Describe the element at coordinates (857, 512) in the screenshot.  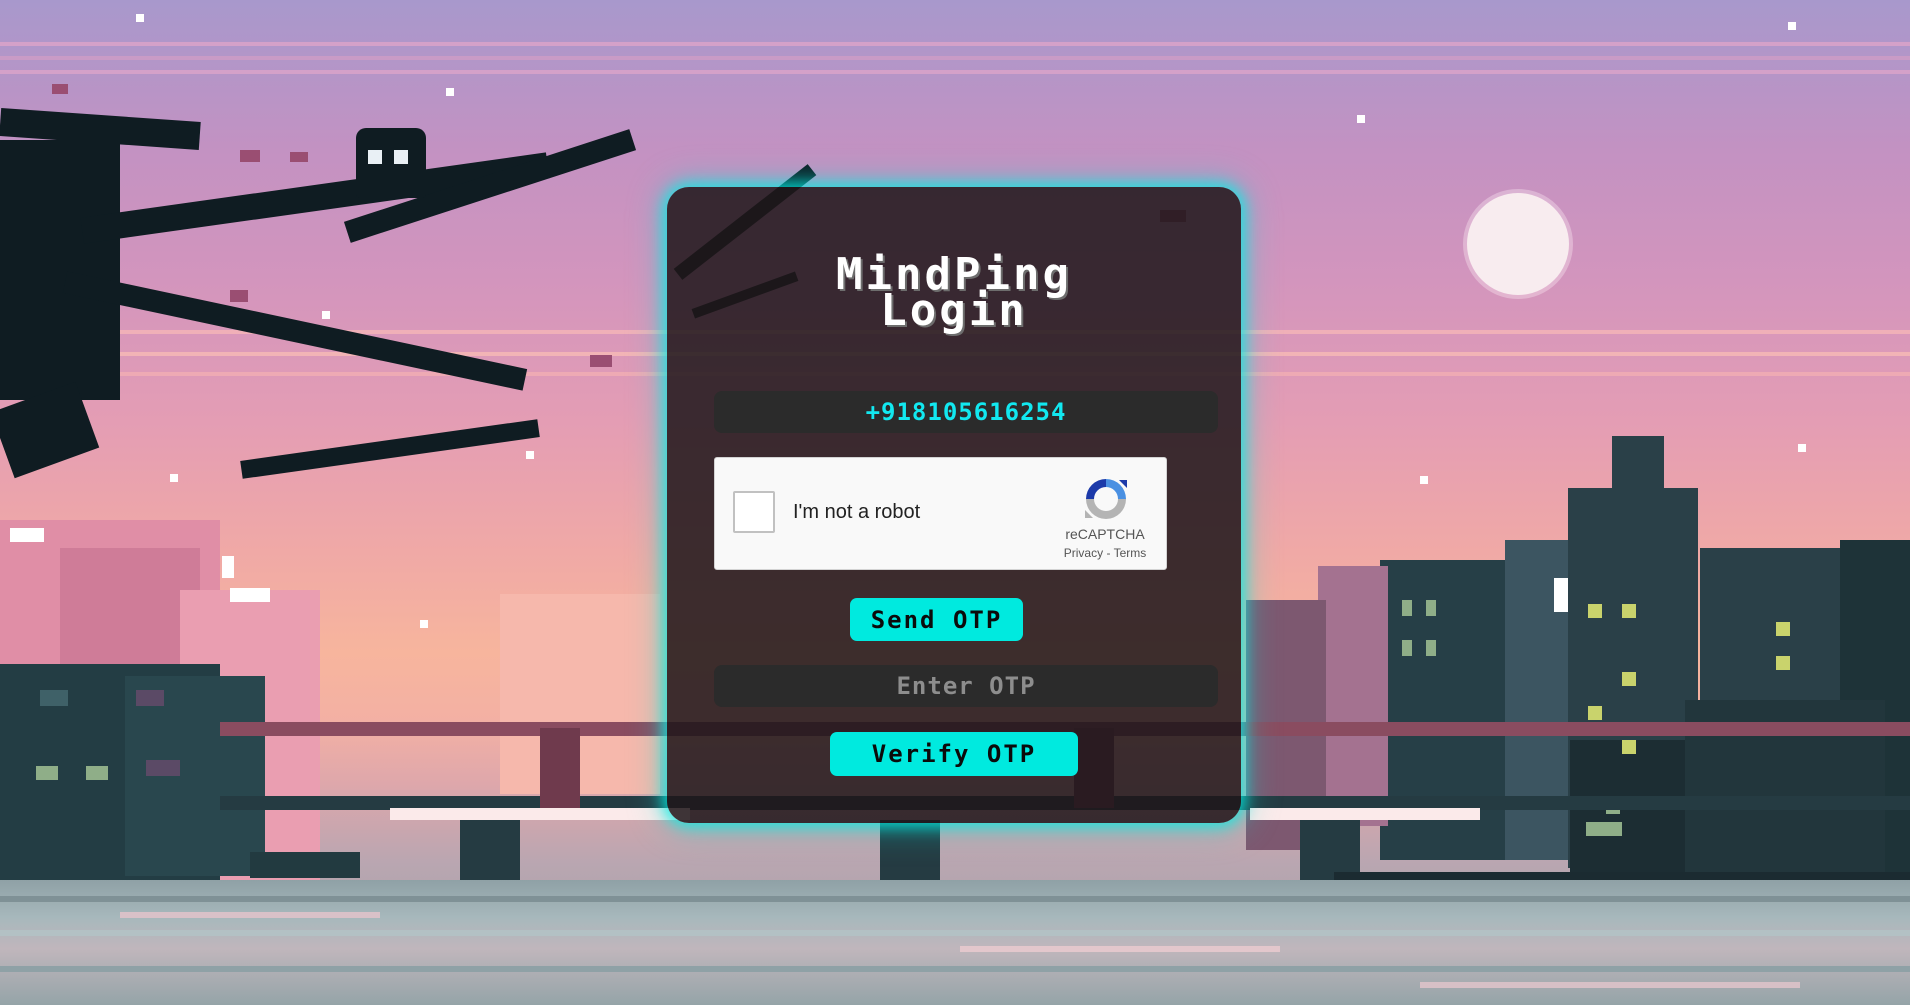
I see `recaptcha-label: I'm not a robot` at that location.